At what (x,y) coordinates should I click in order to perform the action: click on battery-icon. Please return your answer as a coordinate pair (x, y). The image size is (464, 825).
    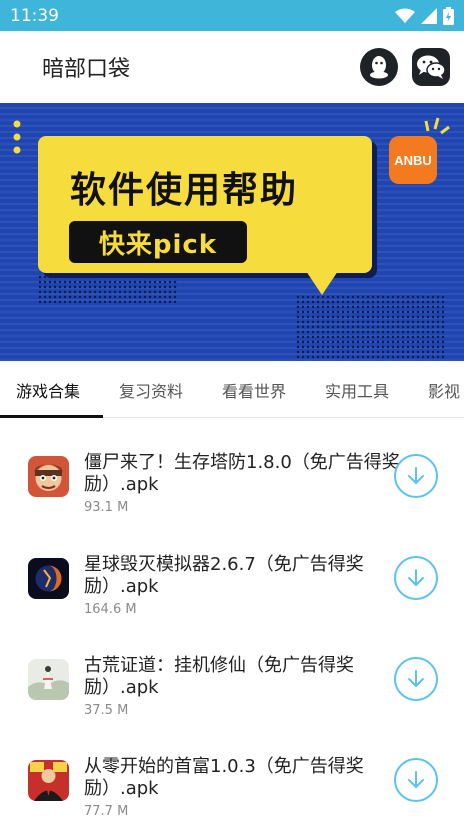
    Looking at the image, I should click on (448, 15).